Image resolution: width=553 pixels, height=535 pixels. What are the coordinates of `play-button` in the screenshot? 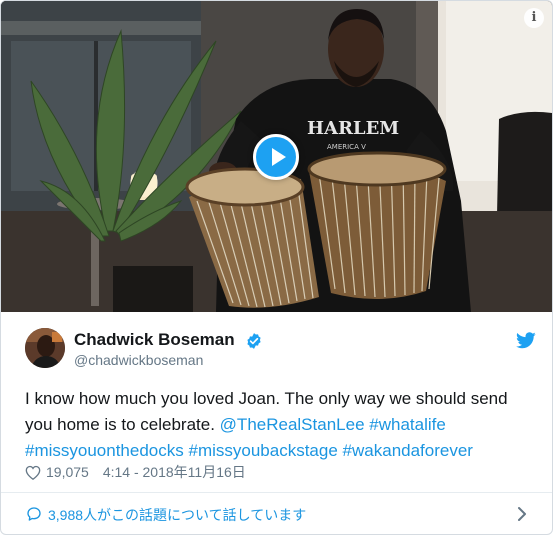 It's located at (276, 157).